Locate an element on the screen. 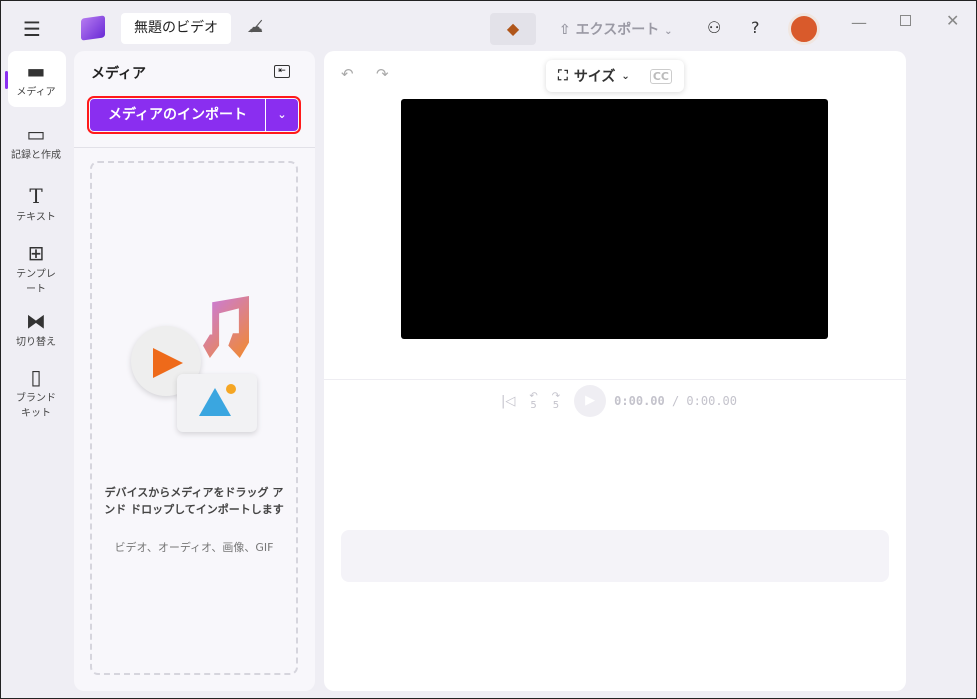  transitions-icon: ⧓ is located at coordinates (36, 321).